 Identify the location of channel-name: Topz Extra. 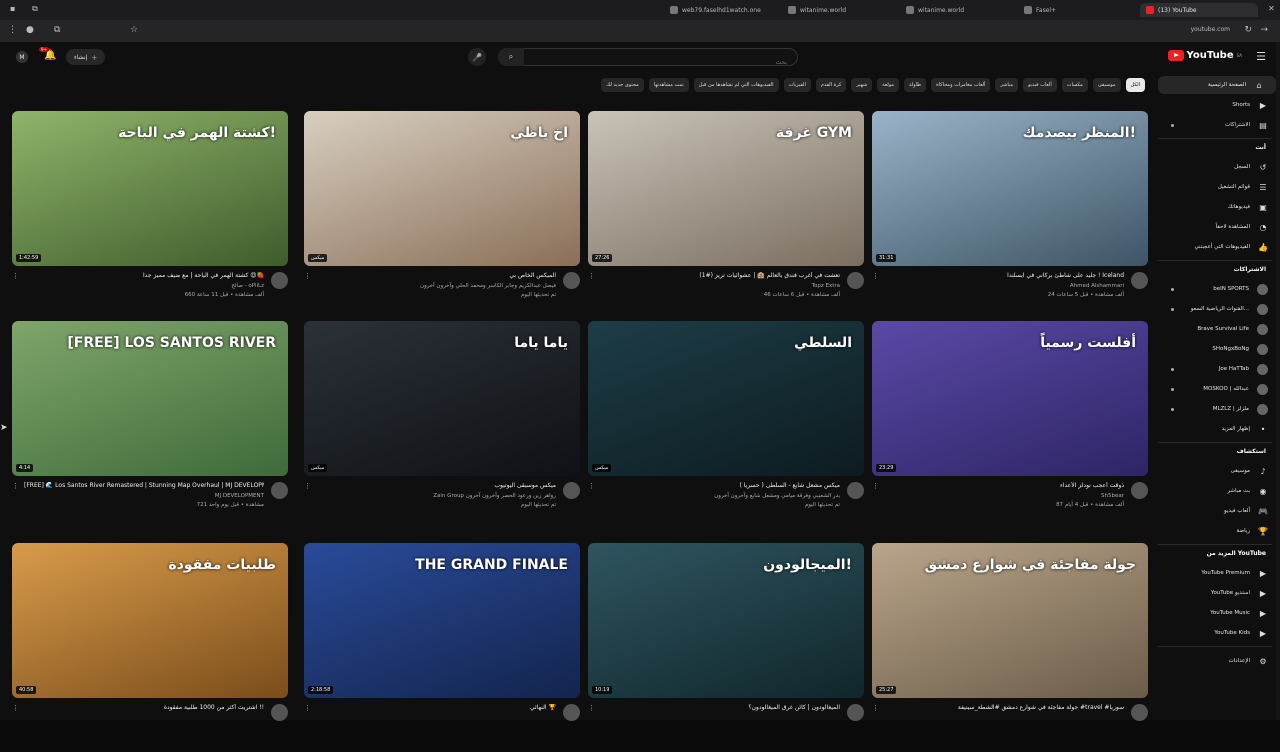
(826, 286).